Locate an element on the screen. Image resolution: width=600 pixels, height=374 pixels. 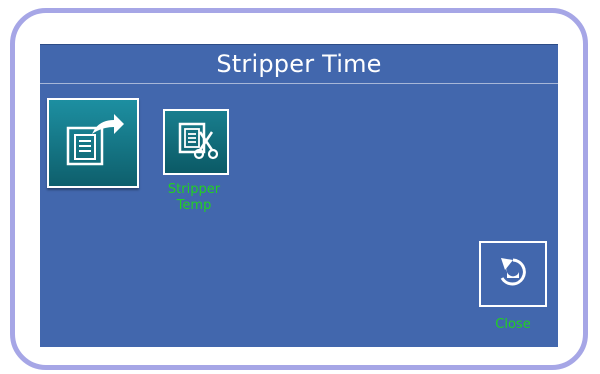
stripper-temp-label: Stripper Temp is located at coordinates (194, 198).